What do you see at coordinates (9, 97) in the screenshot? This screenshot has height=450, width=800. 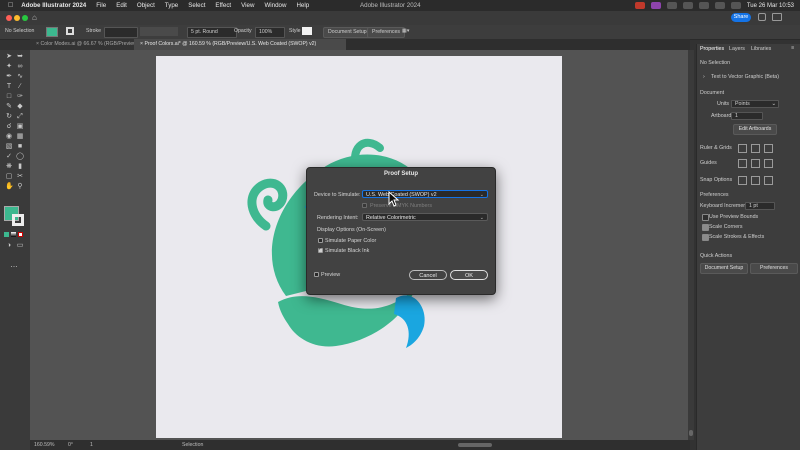 I see `rectangle-tool-icon: □` at bounding box center [9, 97].